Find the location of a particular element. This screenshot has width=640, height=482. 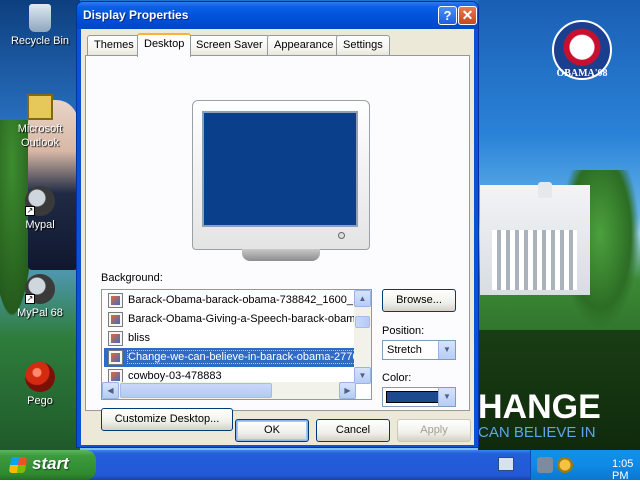

monitor-preview is located at coordinates (281, 175).